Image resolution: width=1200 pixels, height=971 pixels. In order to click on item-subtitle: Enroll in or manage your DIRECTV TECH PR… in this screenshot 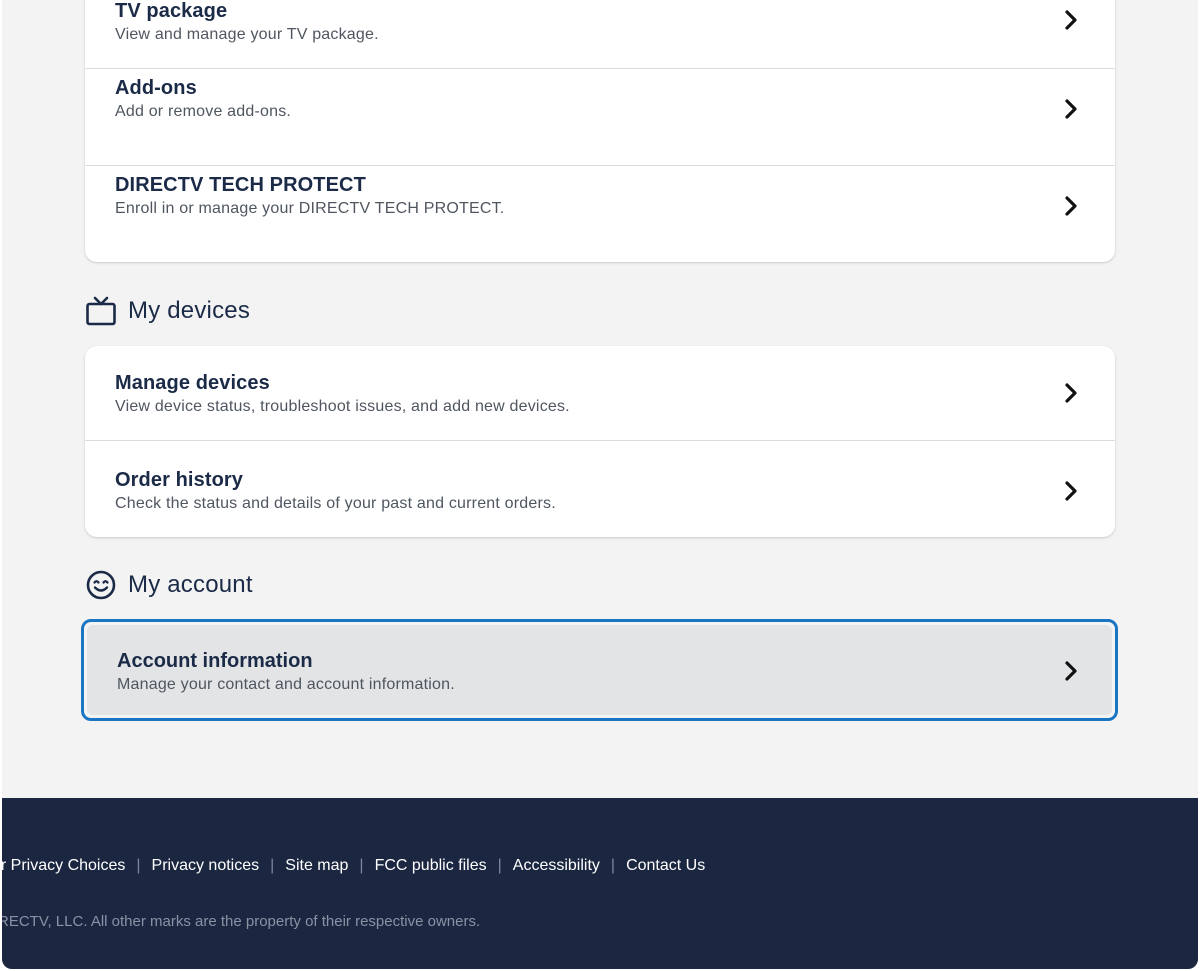, I will do `click(310, 208)`.